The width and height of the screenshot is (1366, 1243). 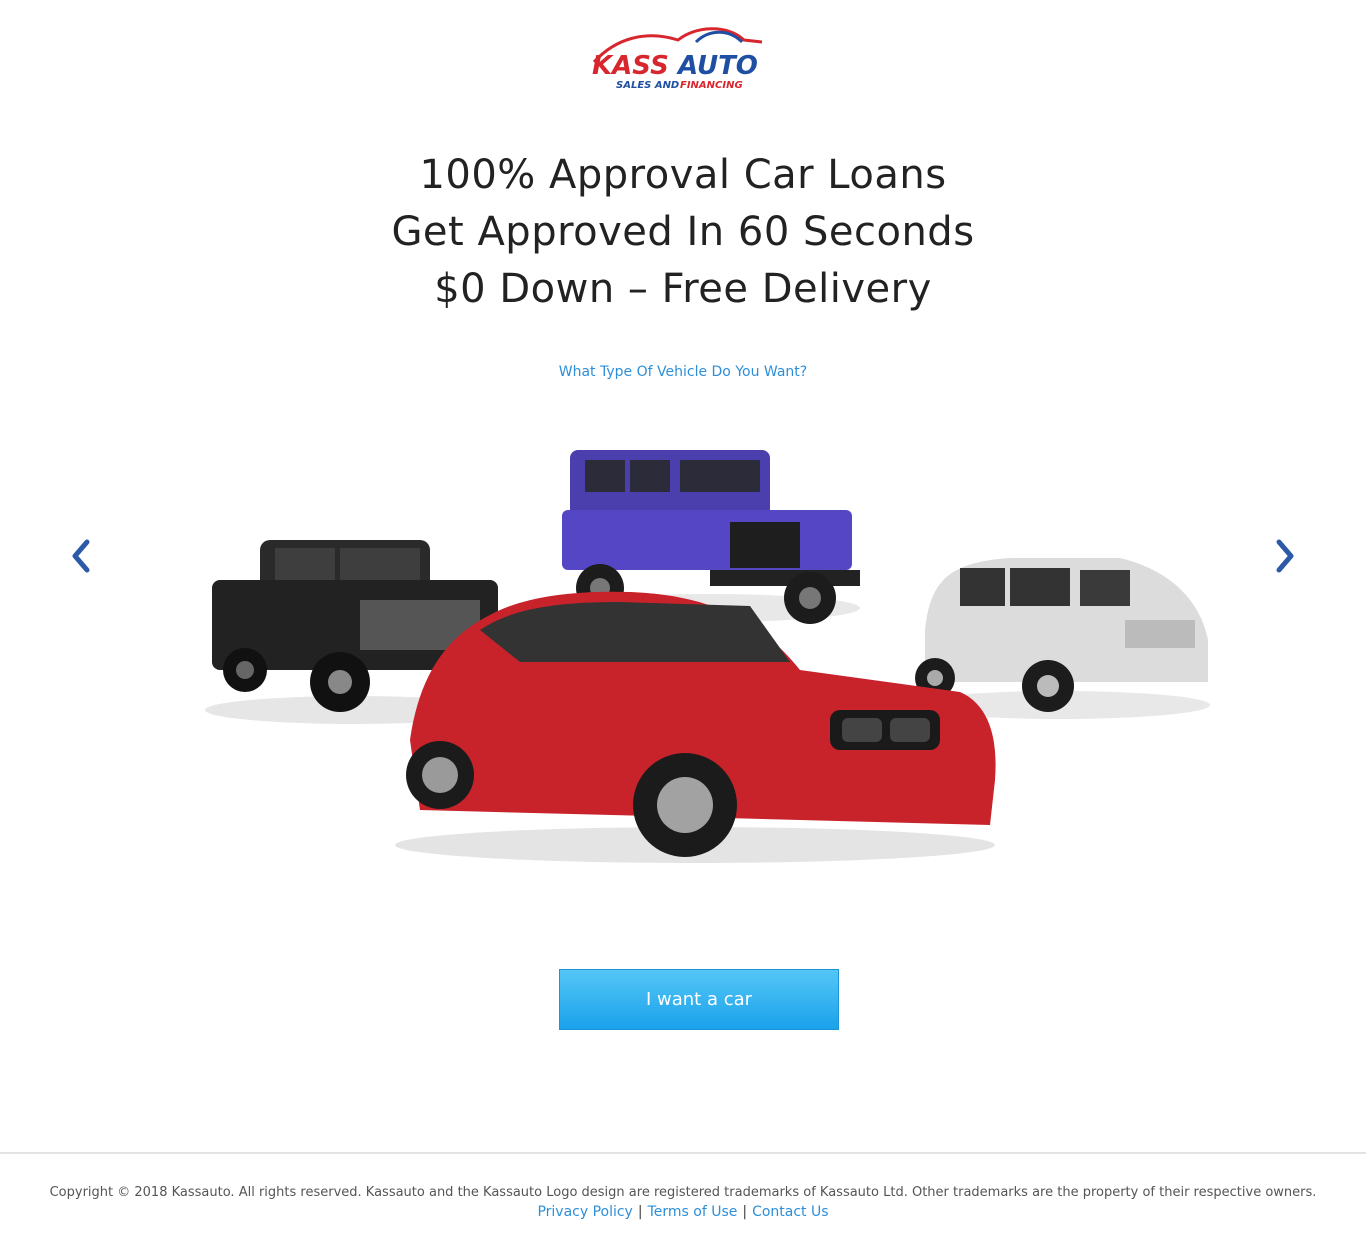 I want to click on headline-line-2: Get Approved In 60 Seconds, so click(x=683, y=232).